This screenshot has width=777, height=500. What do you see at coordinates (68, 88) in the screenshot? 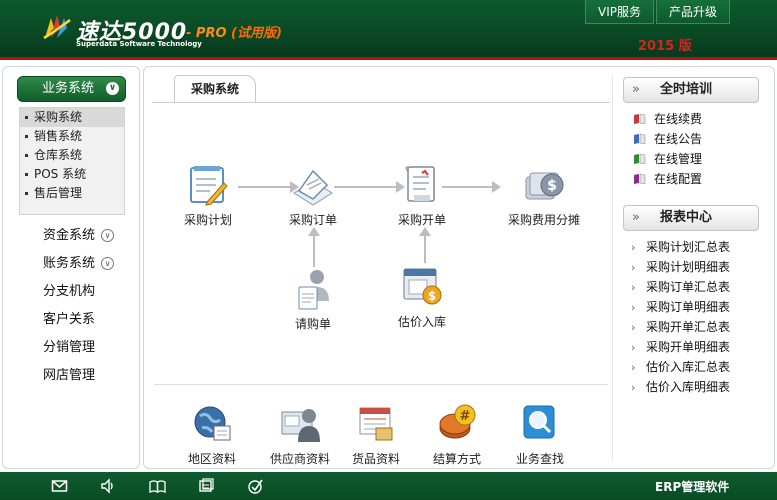
I see `sidebar-group-label: 业务系统` at bounding box center [68, 88].